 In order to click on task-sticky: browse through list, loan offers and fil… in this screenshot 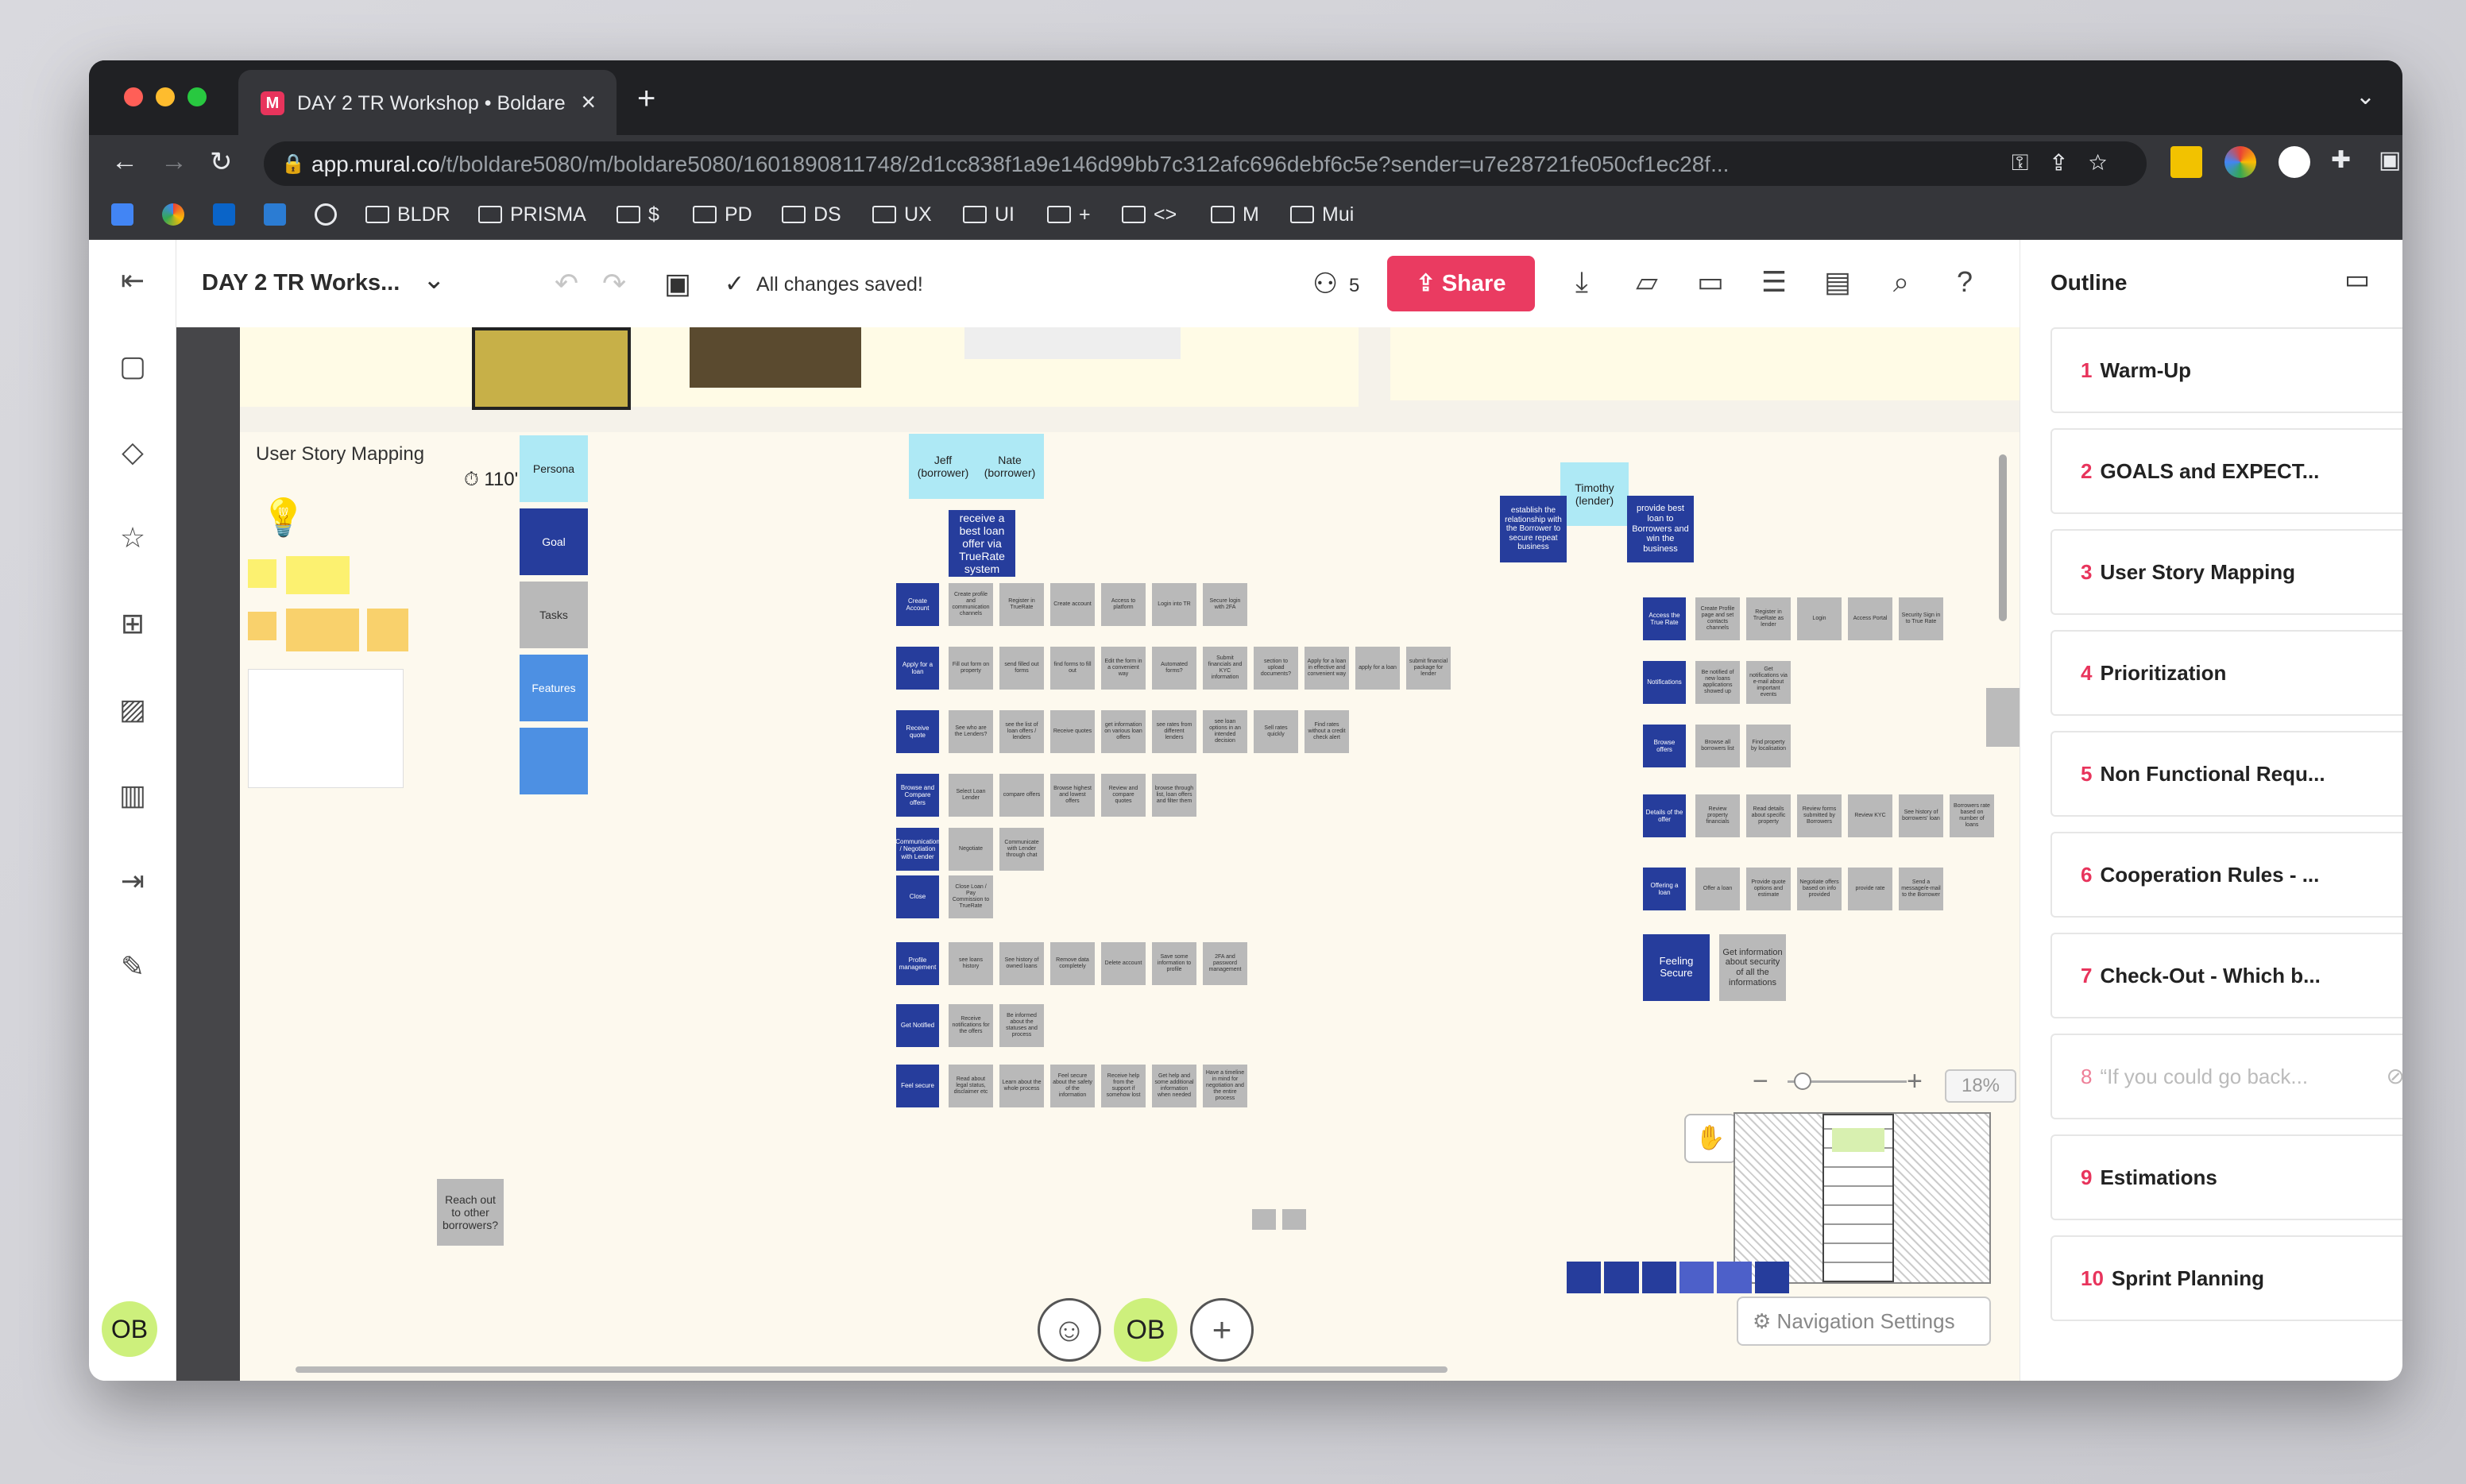, I will do `click(1174, 795)`.